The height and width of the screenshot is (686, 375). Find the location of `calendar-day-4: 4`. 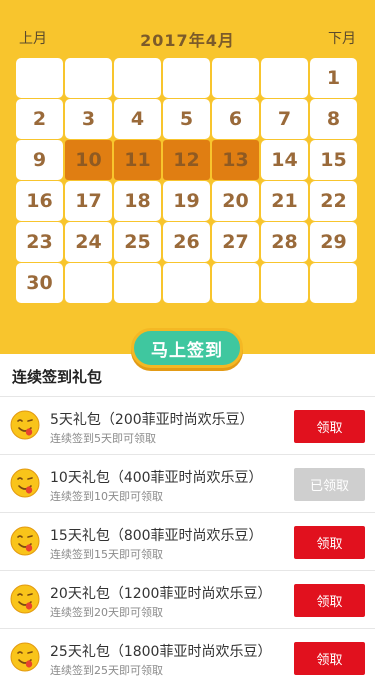

calendar-day-4: 4 is located at coordinates (137, 119).